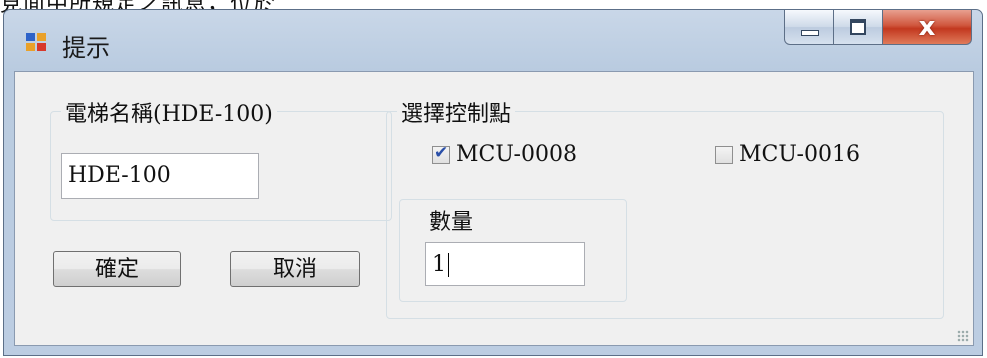 The height and width of the screenshot is (358, 987). I want to click on resize-grip, so click(963, 336).